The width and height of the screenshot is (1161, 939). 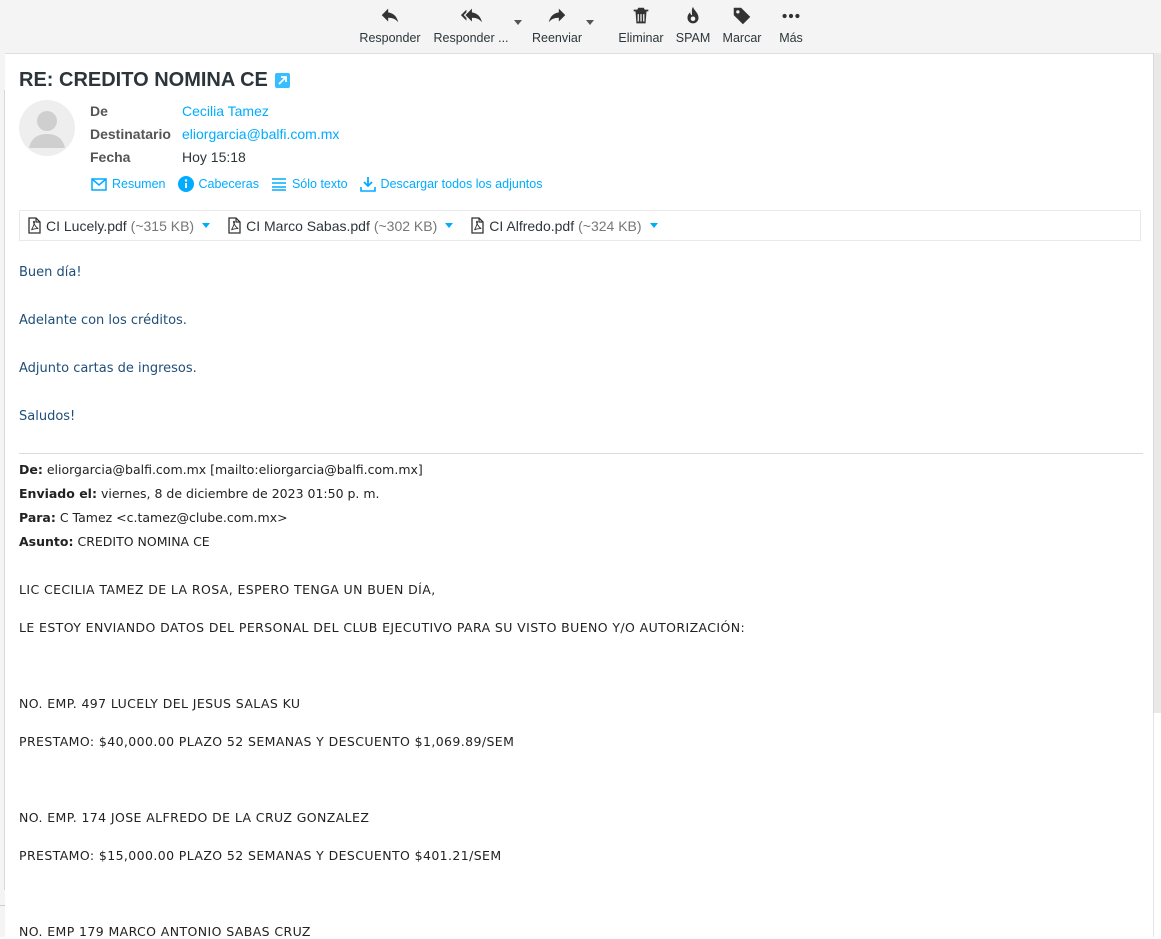 I want to click on plain-text-link: Sólo texto, so click(x=309, y=184).